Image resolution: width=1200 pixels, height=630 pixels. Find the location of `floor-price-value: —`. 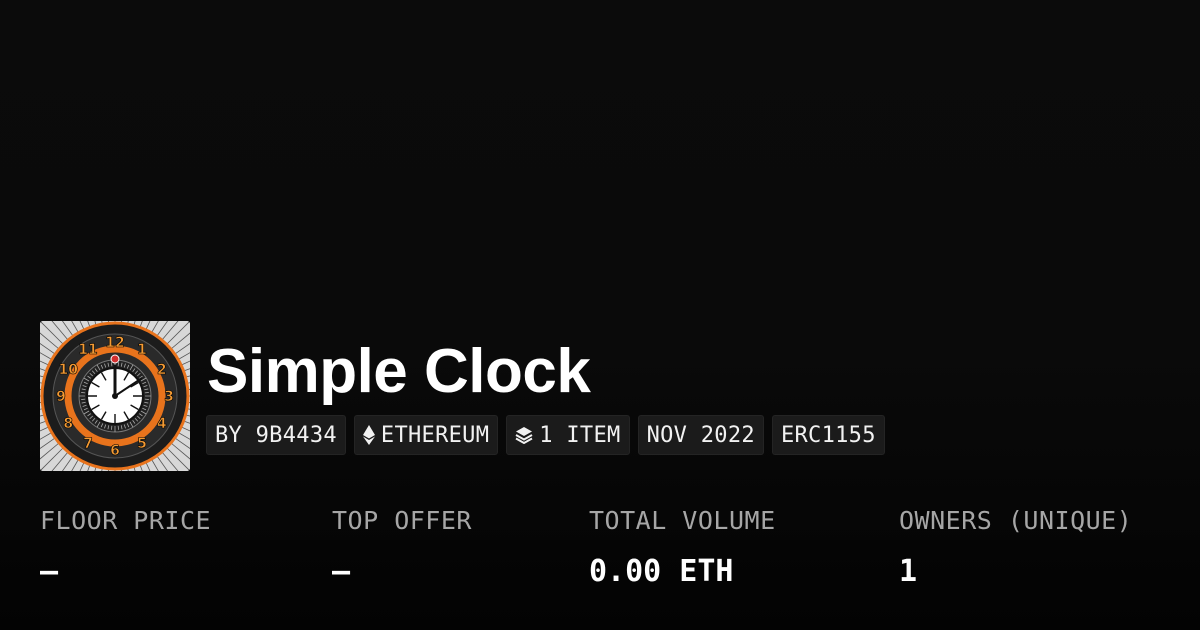

floor-price-value: — is located at coordinates (49, 571).